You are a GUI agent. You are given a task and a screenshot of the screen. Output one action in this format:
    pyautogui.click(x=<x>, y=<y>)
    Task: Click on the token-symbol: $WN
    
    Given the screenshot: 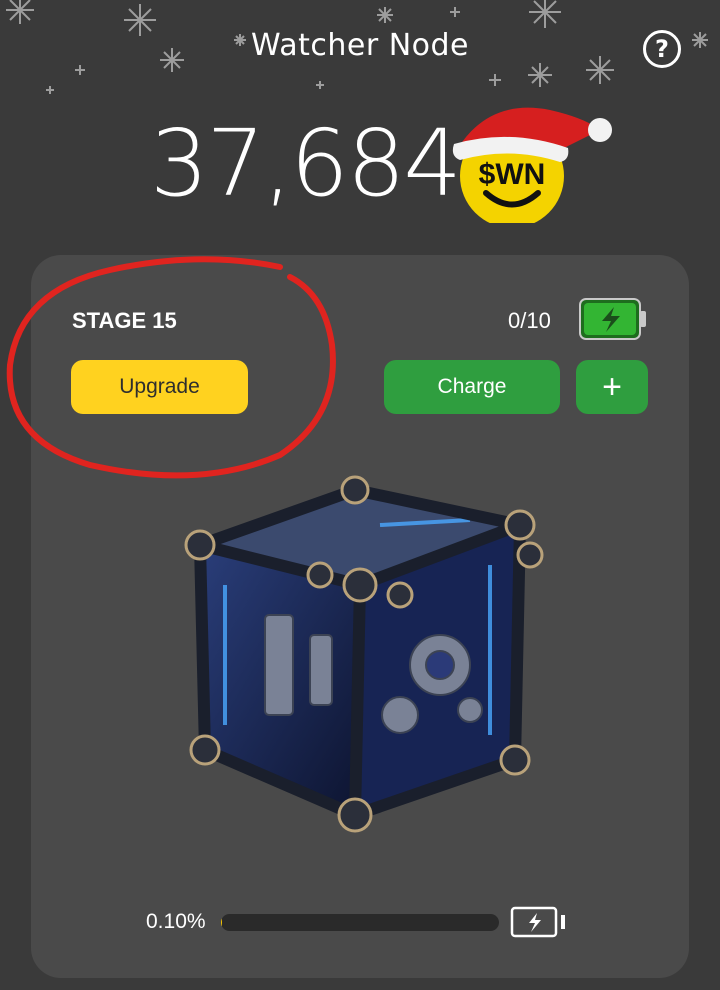 What is the action you would take?
    pyautogui.click(x=512, y=174)
    